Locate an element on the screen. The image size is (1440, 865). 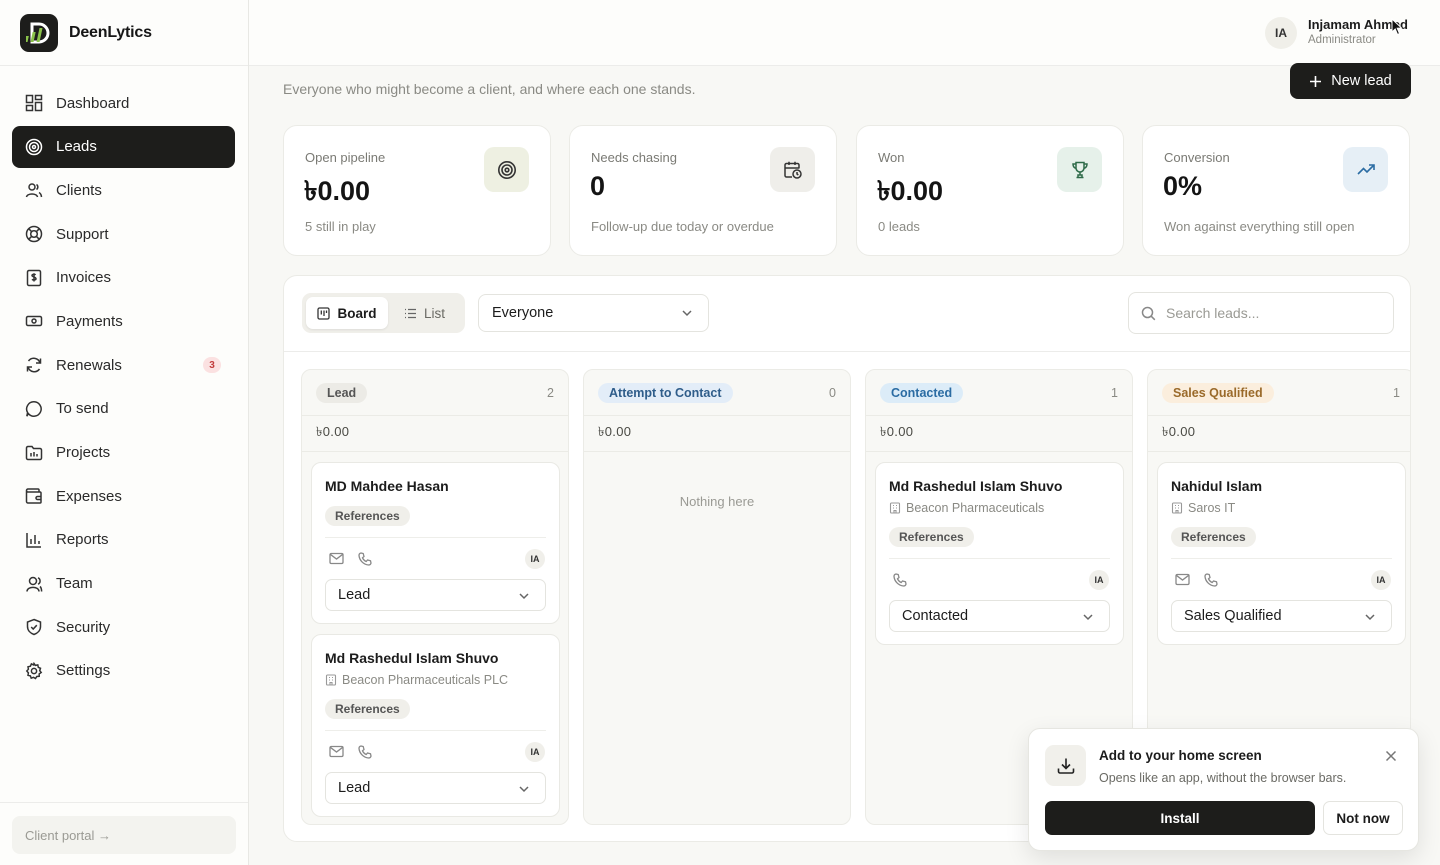
sidebar-item-expenses: Expenses is located at coordinates (123, 496).